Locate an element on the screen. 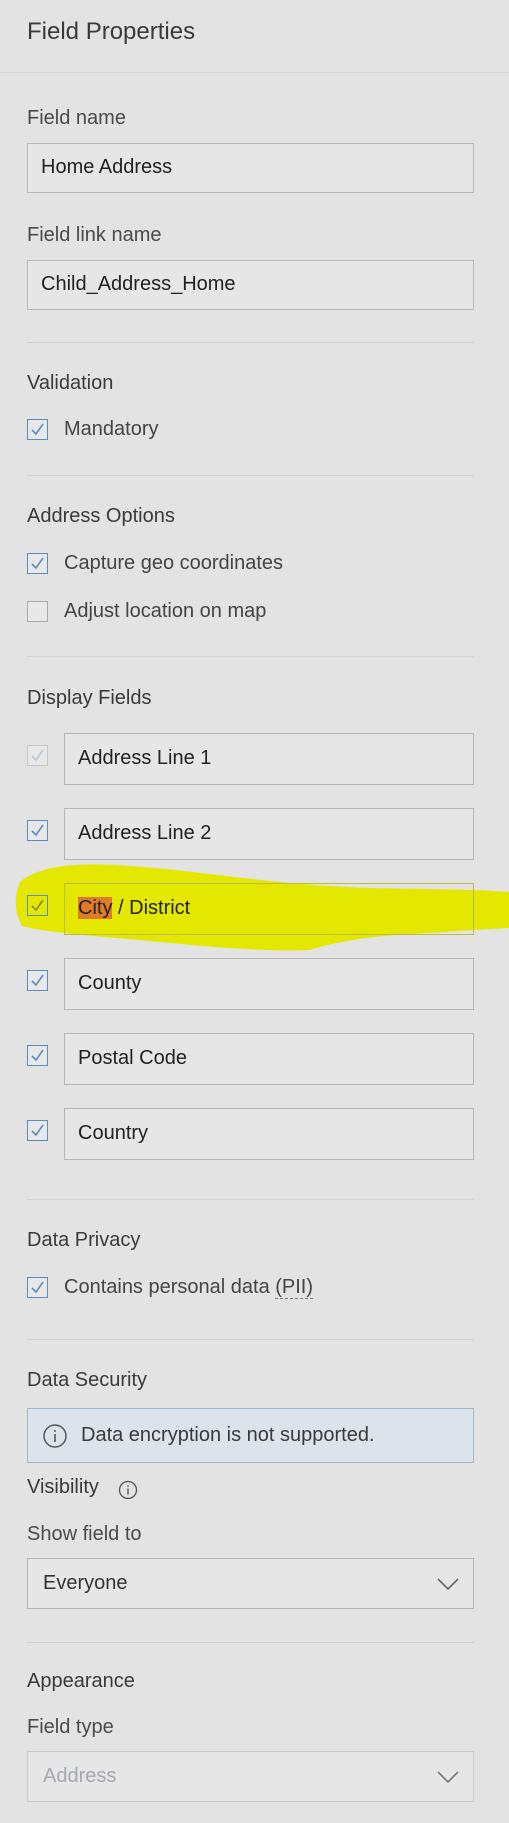 Image resolution: width=509 pixels, height=1823 pixels. visibility-info-icon is located at coordinates (128, 1492).